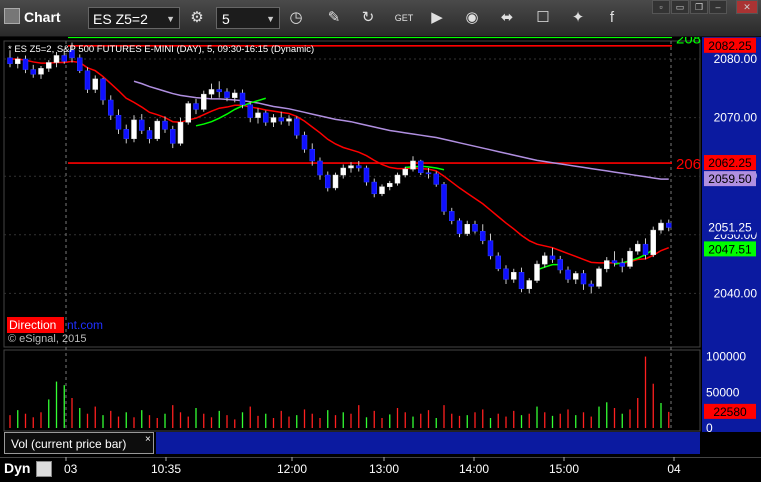 This screenshot has height=482, width=761. I want to click on price-label: 2051.25, so click(730, 227).